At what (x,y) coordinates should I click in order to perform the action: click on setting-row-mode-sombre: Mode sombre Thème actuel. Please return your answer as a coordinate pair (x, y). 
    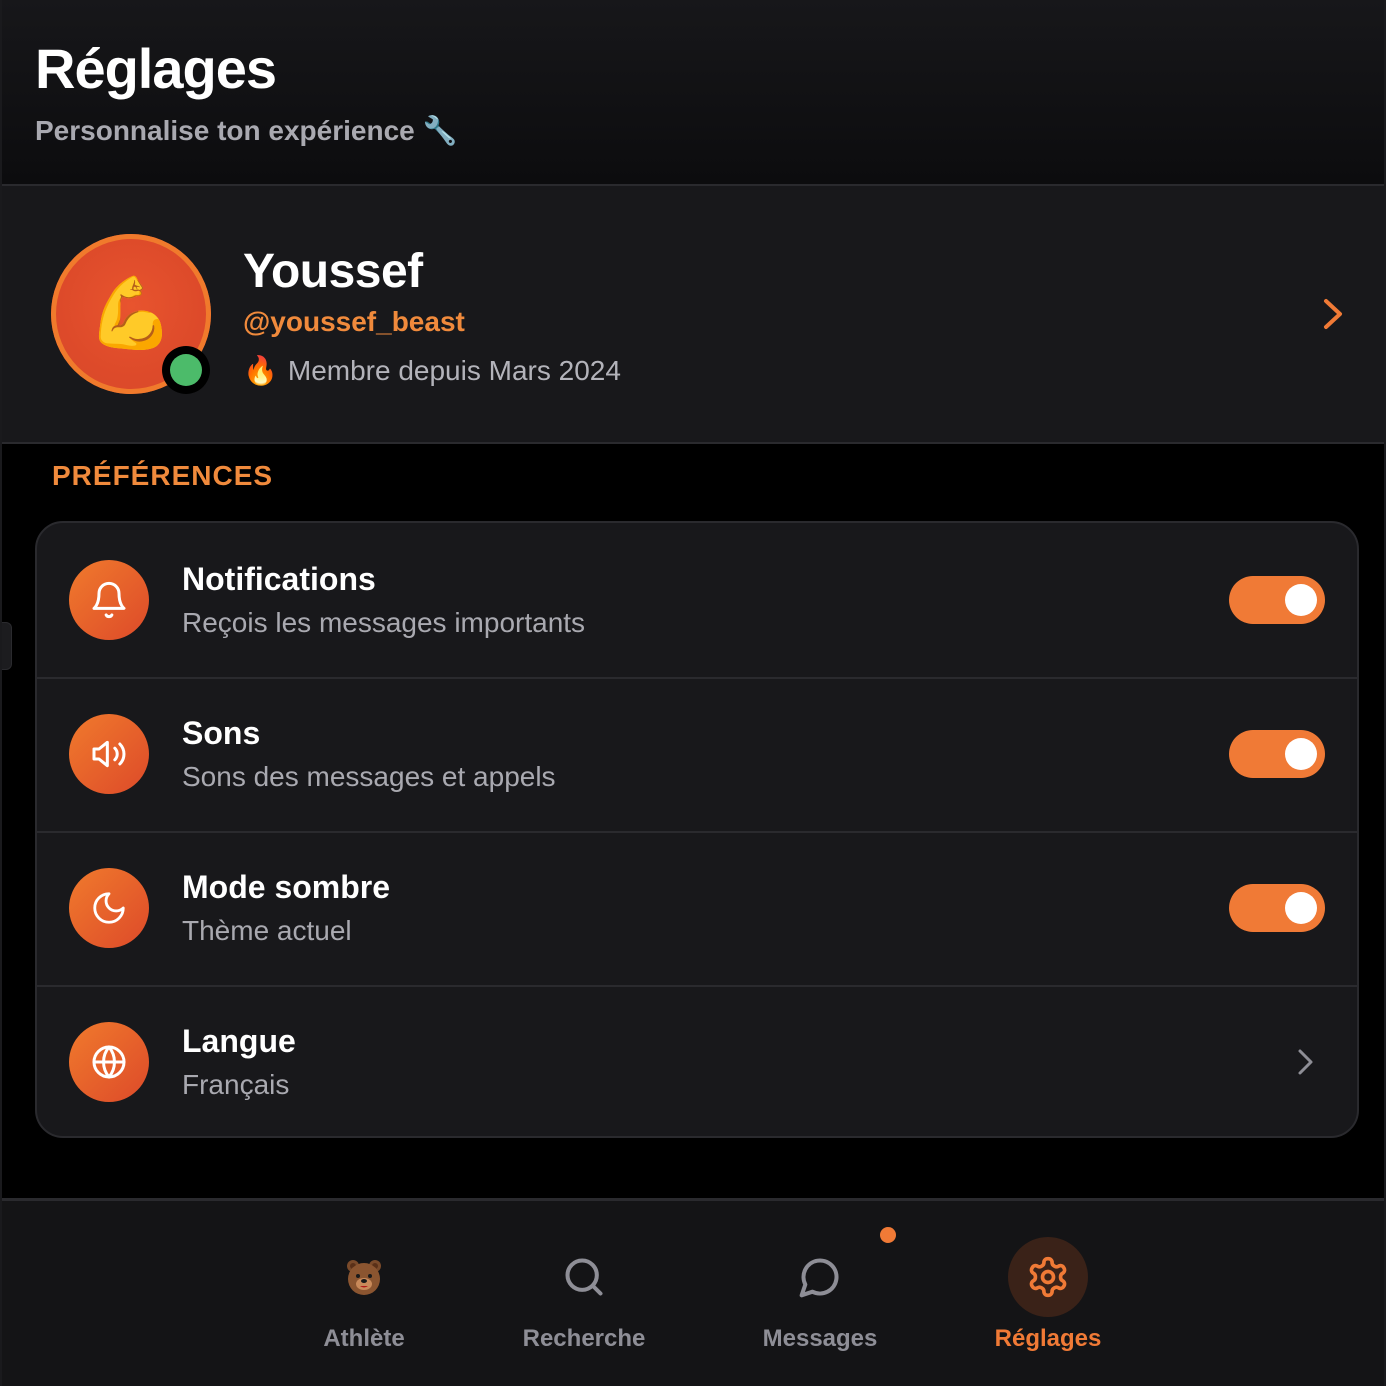
    Looking at the image, I should click on (697, 909).